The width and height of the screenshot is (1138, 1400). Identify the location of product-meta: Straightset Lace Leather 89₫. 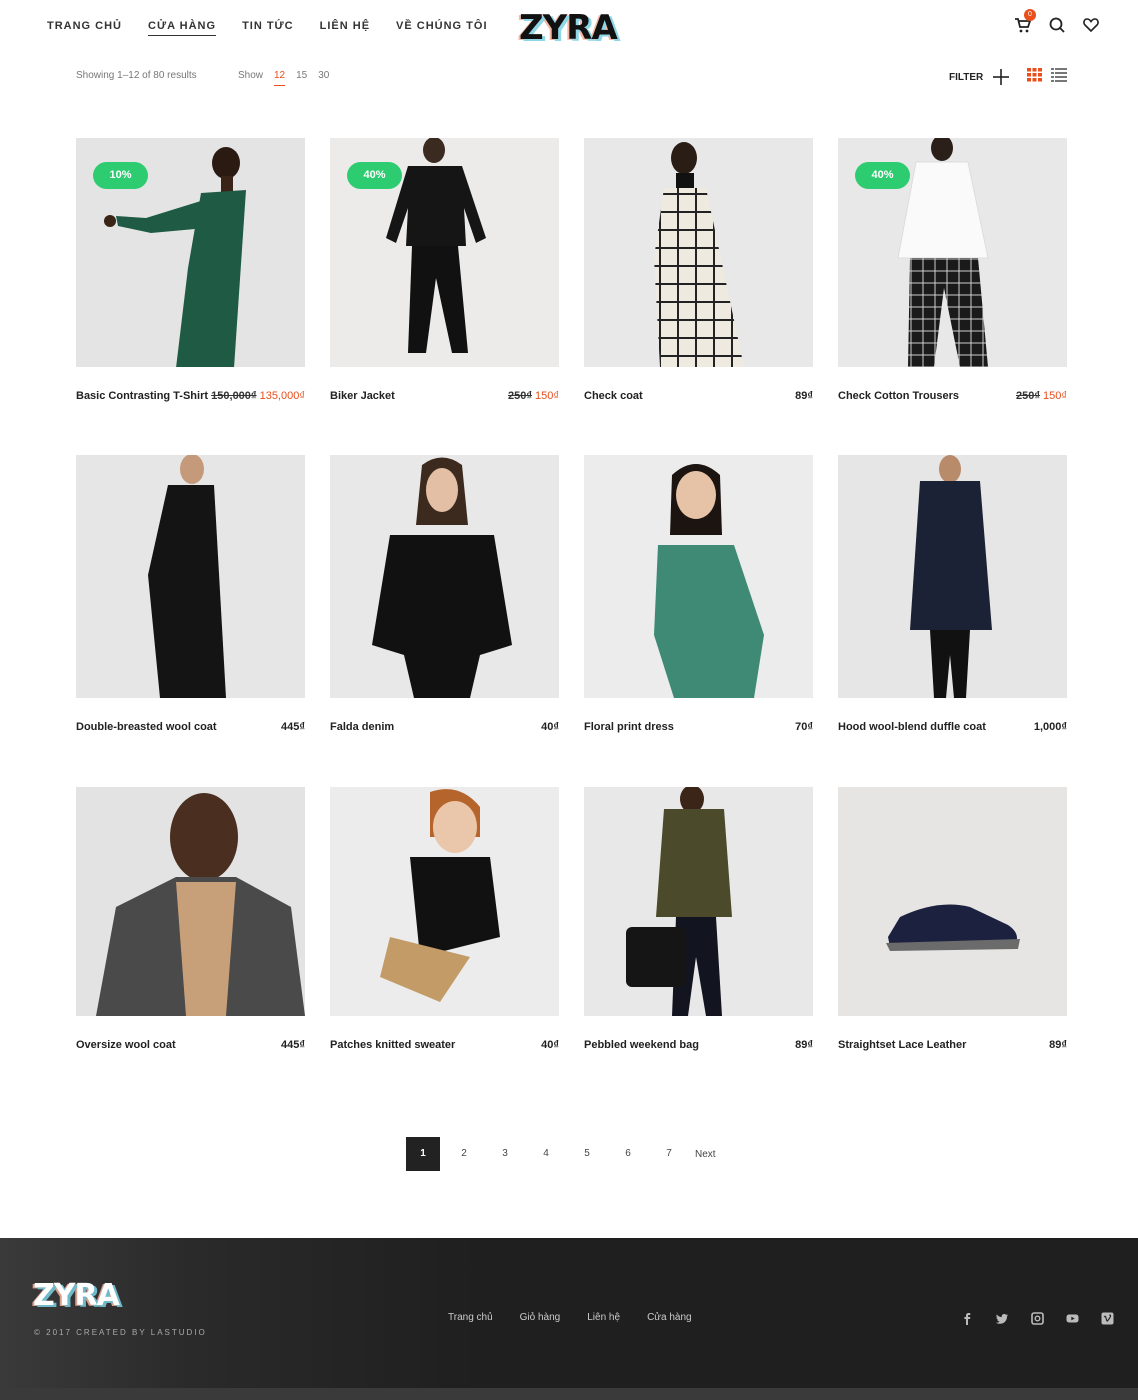
(952, 1049).